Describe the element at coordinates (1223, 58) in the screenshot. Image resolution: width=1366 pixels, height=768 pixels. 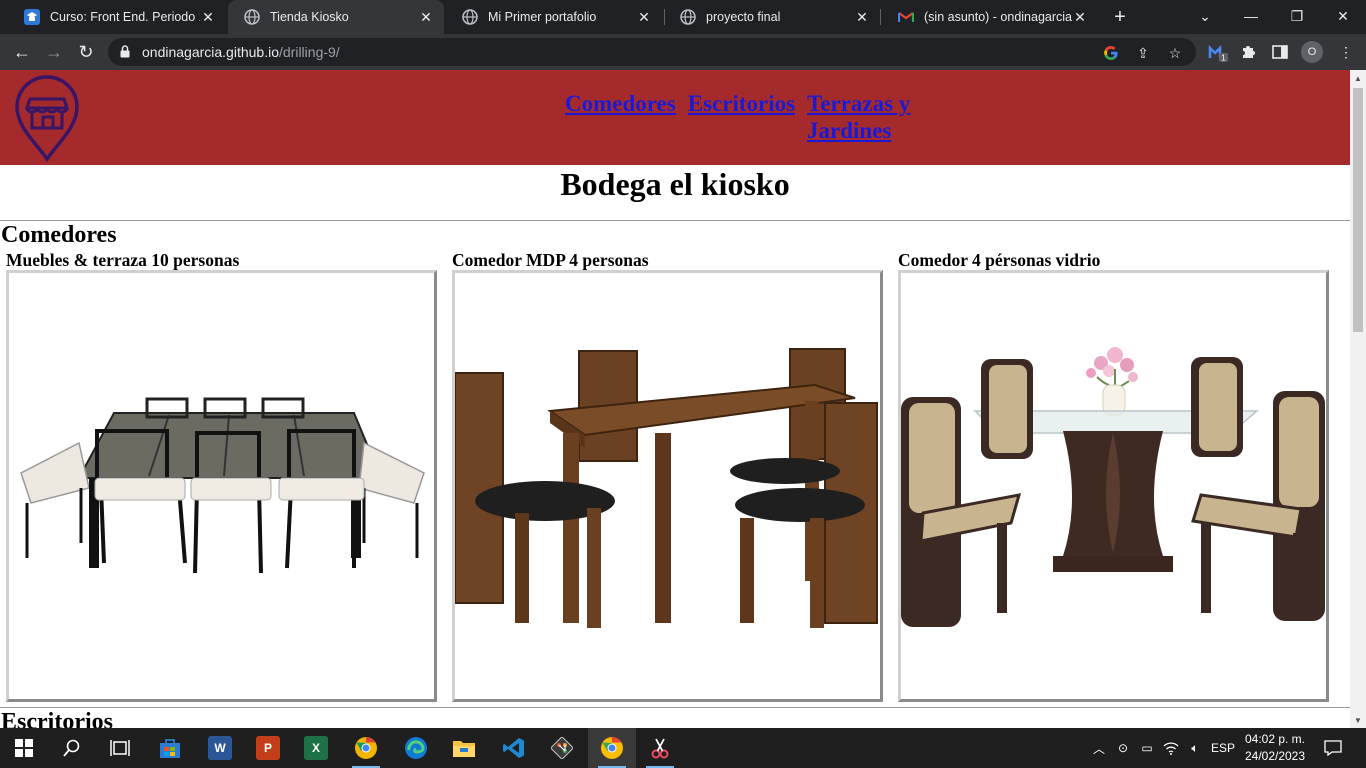
I see `extension-badge: 1` at that location.